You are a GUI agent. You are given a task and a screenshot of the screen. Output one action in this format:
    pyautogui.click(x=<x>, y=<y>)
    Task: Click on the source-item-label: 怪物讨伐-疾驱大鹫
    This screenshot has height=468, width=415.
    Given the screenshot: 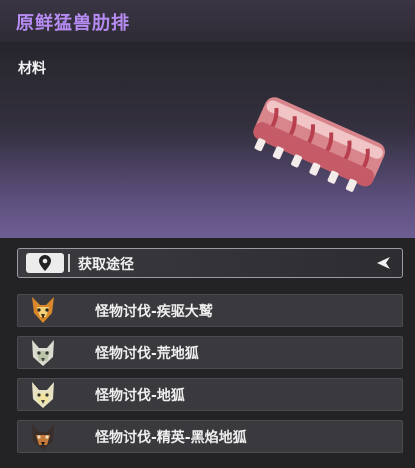 What is the action you would take?
    pyautogui.click(x=154, y=312)
    